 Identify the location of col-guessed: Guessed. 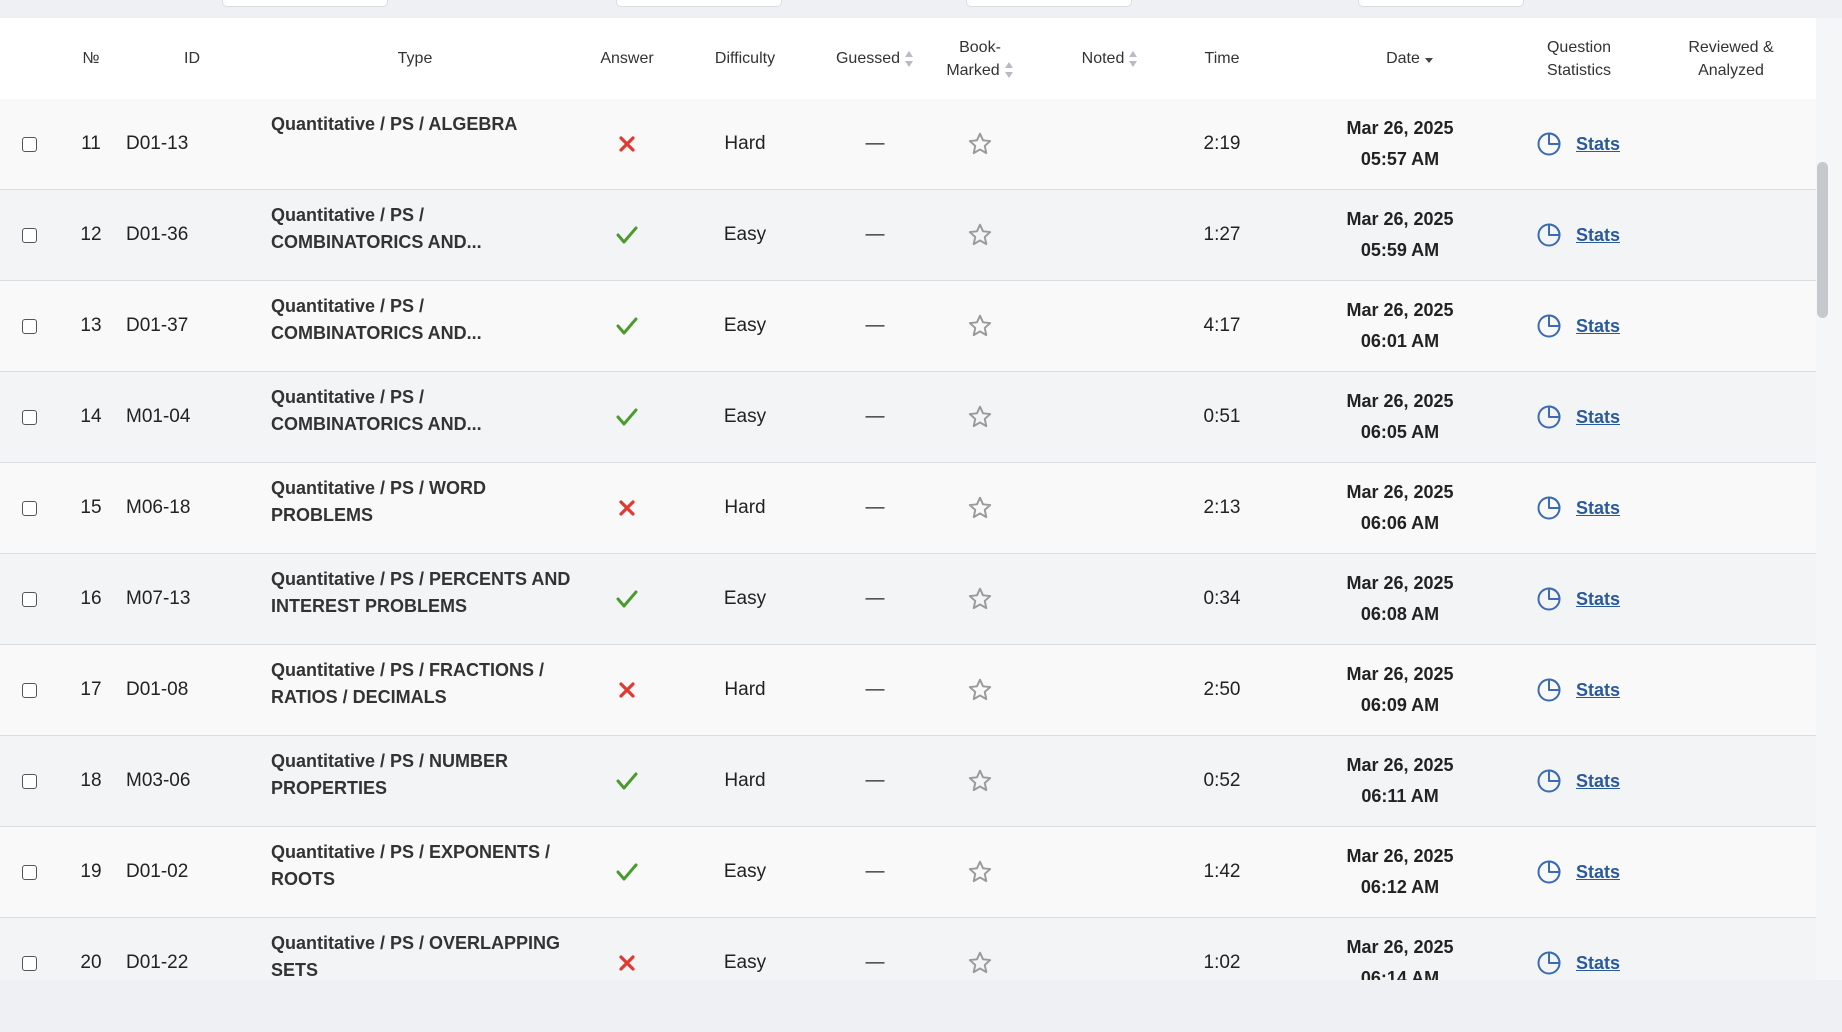
(875, 58).